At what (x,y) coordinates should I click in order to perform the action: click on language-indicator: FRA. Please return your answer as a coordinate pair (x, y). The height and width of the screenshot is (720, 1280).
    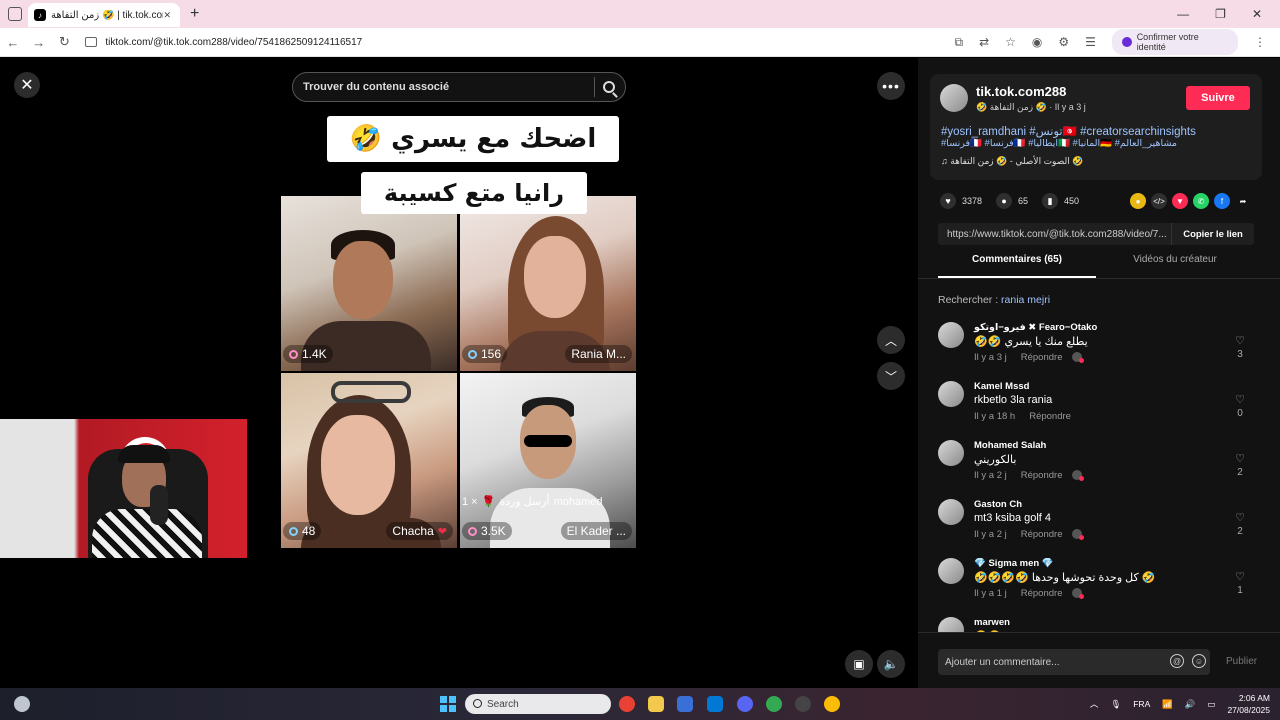
    Looking at the image, I should click on (1141, 704).